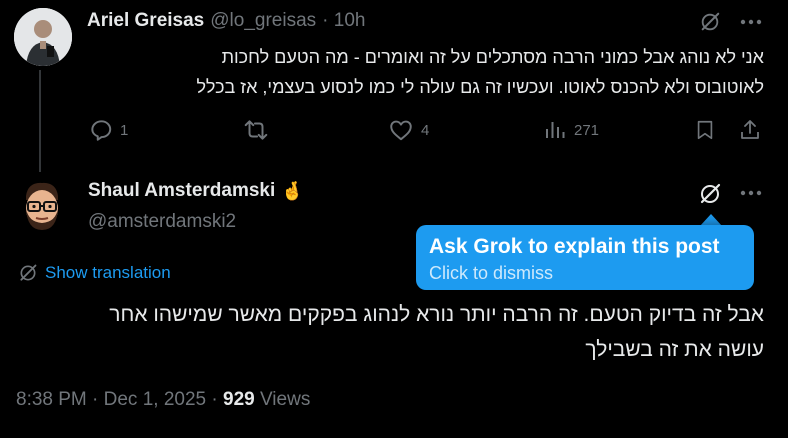 The image size is (788, 438). I want to click on parent-author-name: Ariel Greisas, so click(145, 21).